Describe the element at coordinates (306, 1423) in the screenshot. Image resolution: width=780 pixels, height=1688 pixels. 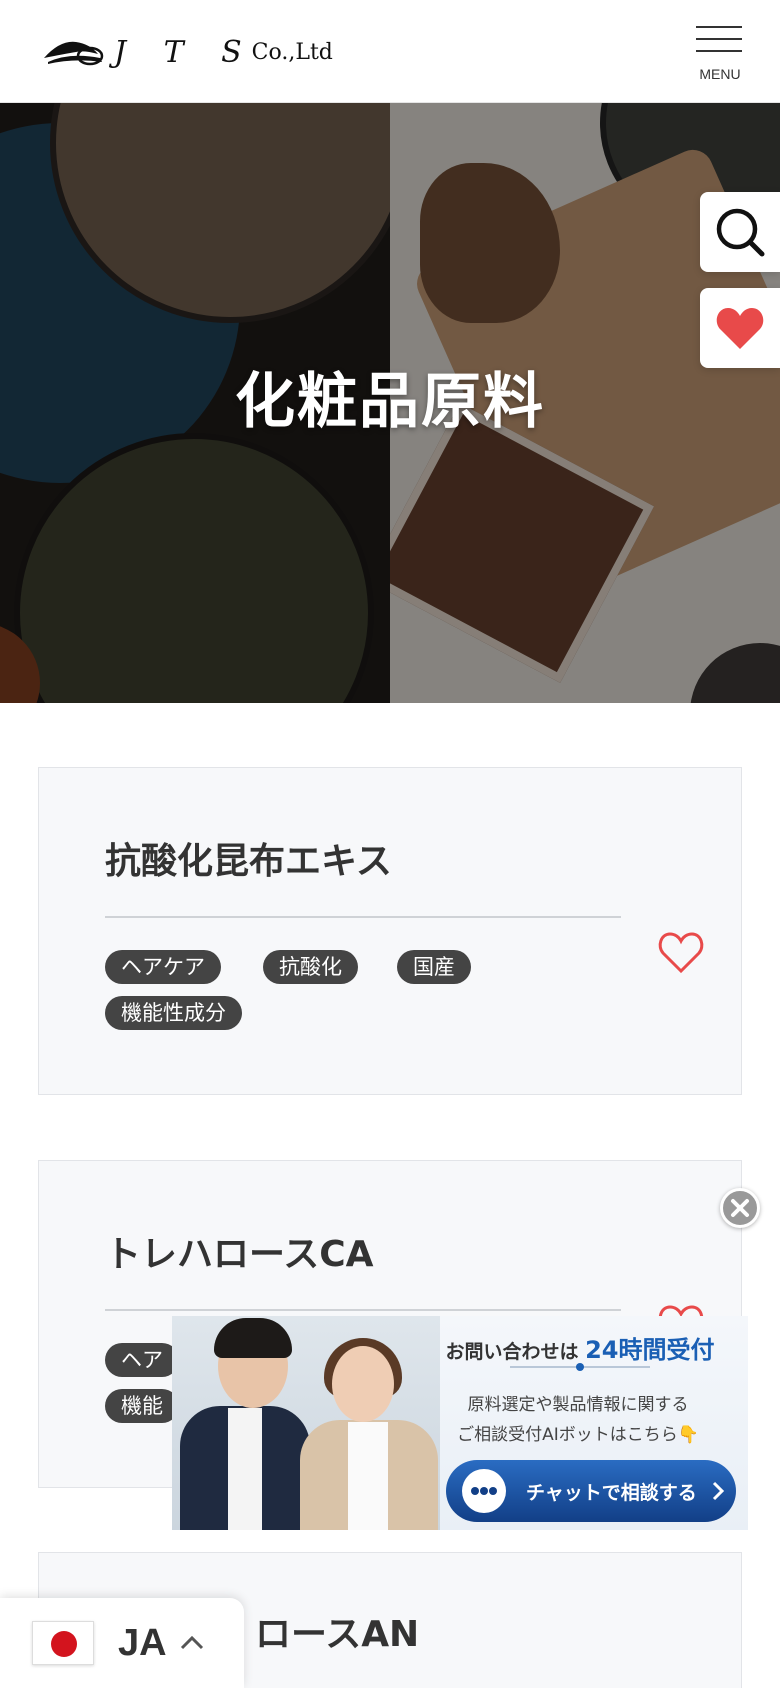
I see `staff-photo` at that location.